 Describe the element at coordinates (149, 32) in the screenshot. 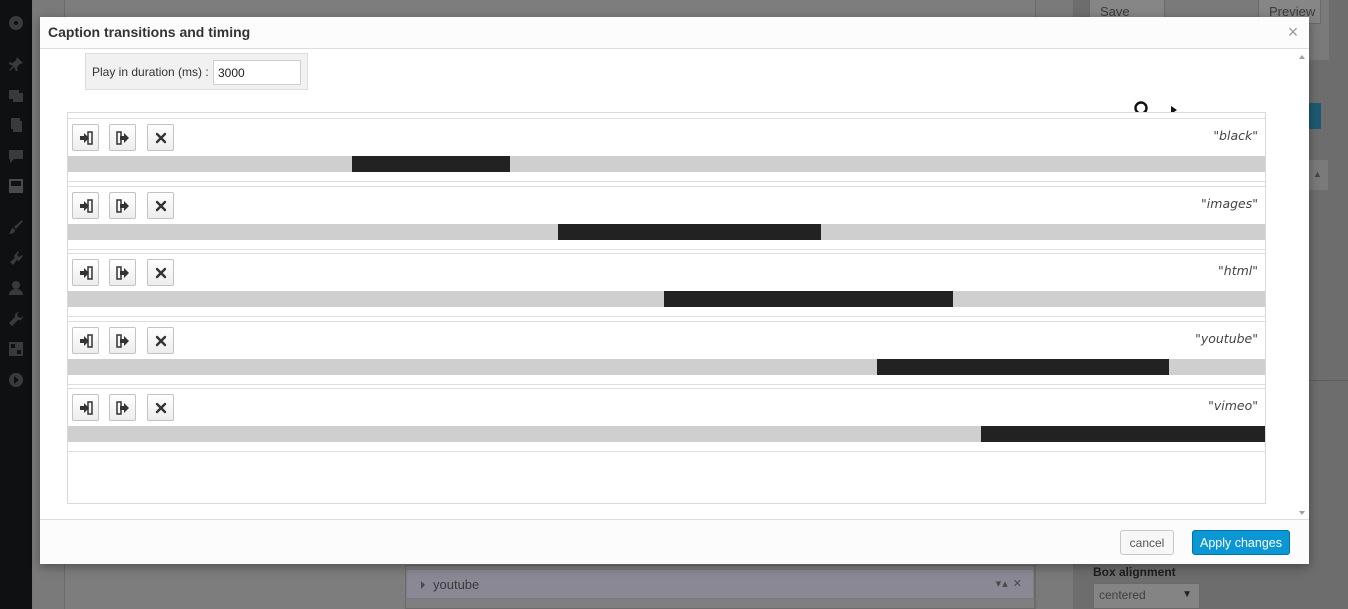

I see `dialog-title: Caption transitions and timing` at that location.